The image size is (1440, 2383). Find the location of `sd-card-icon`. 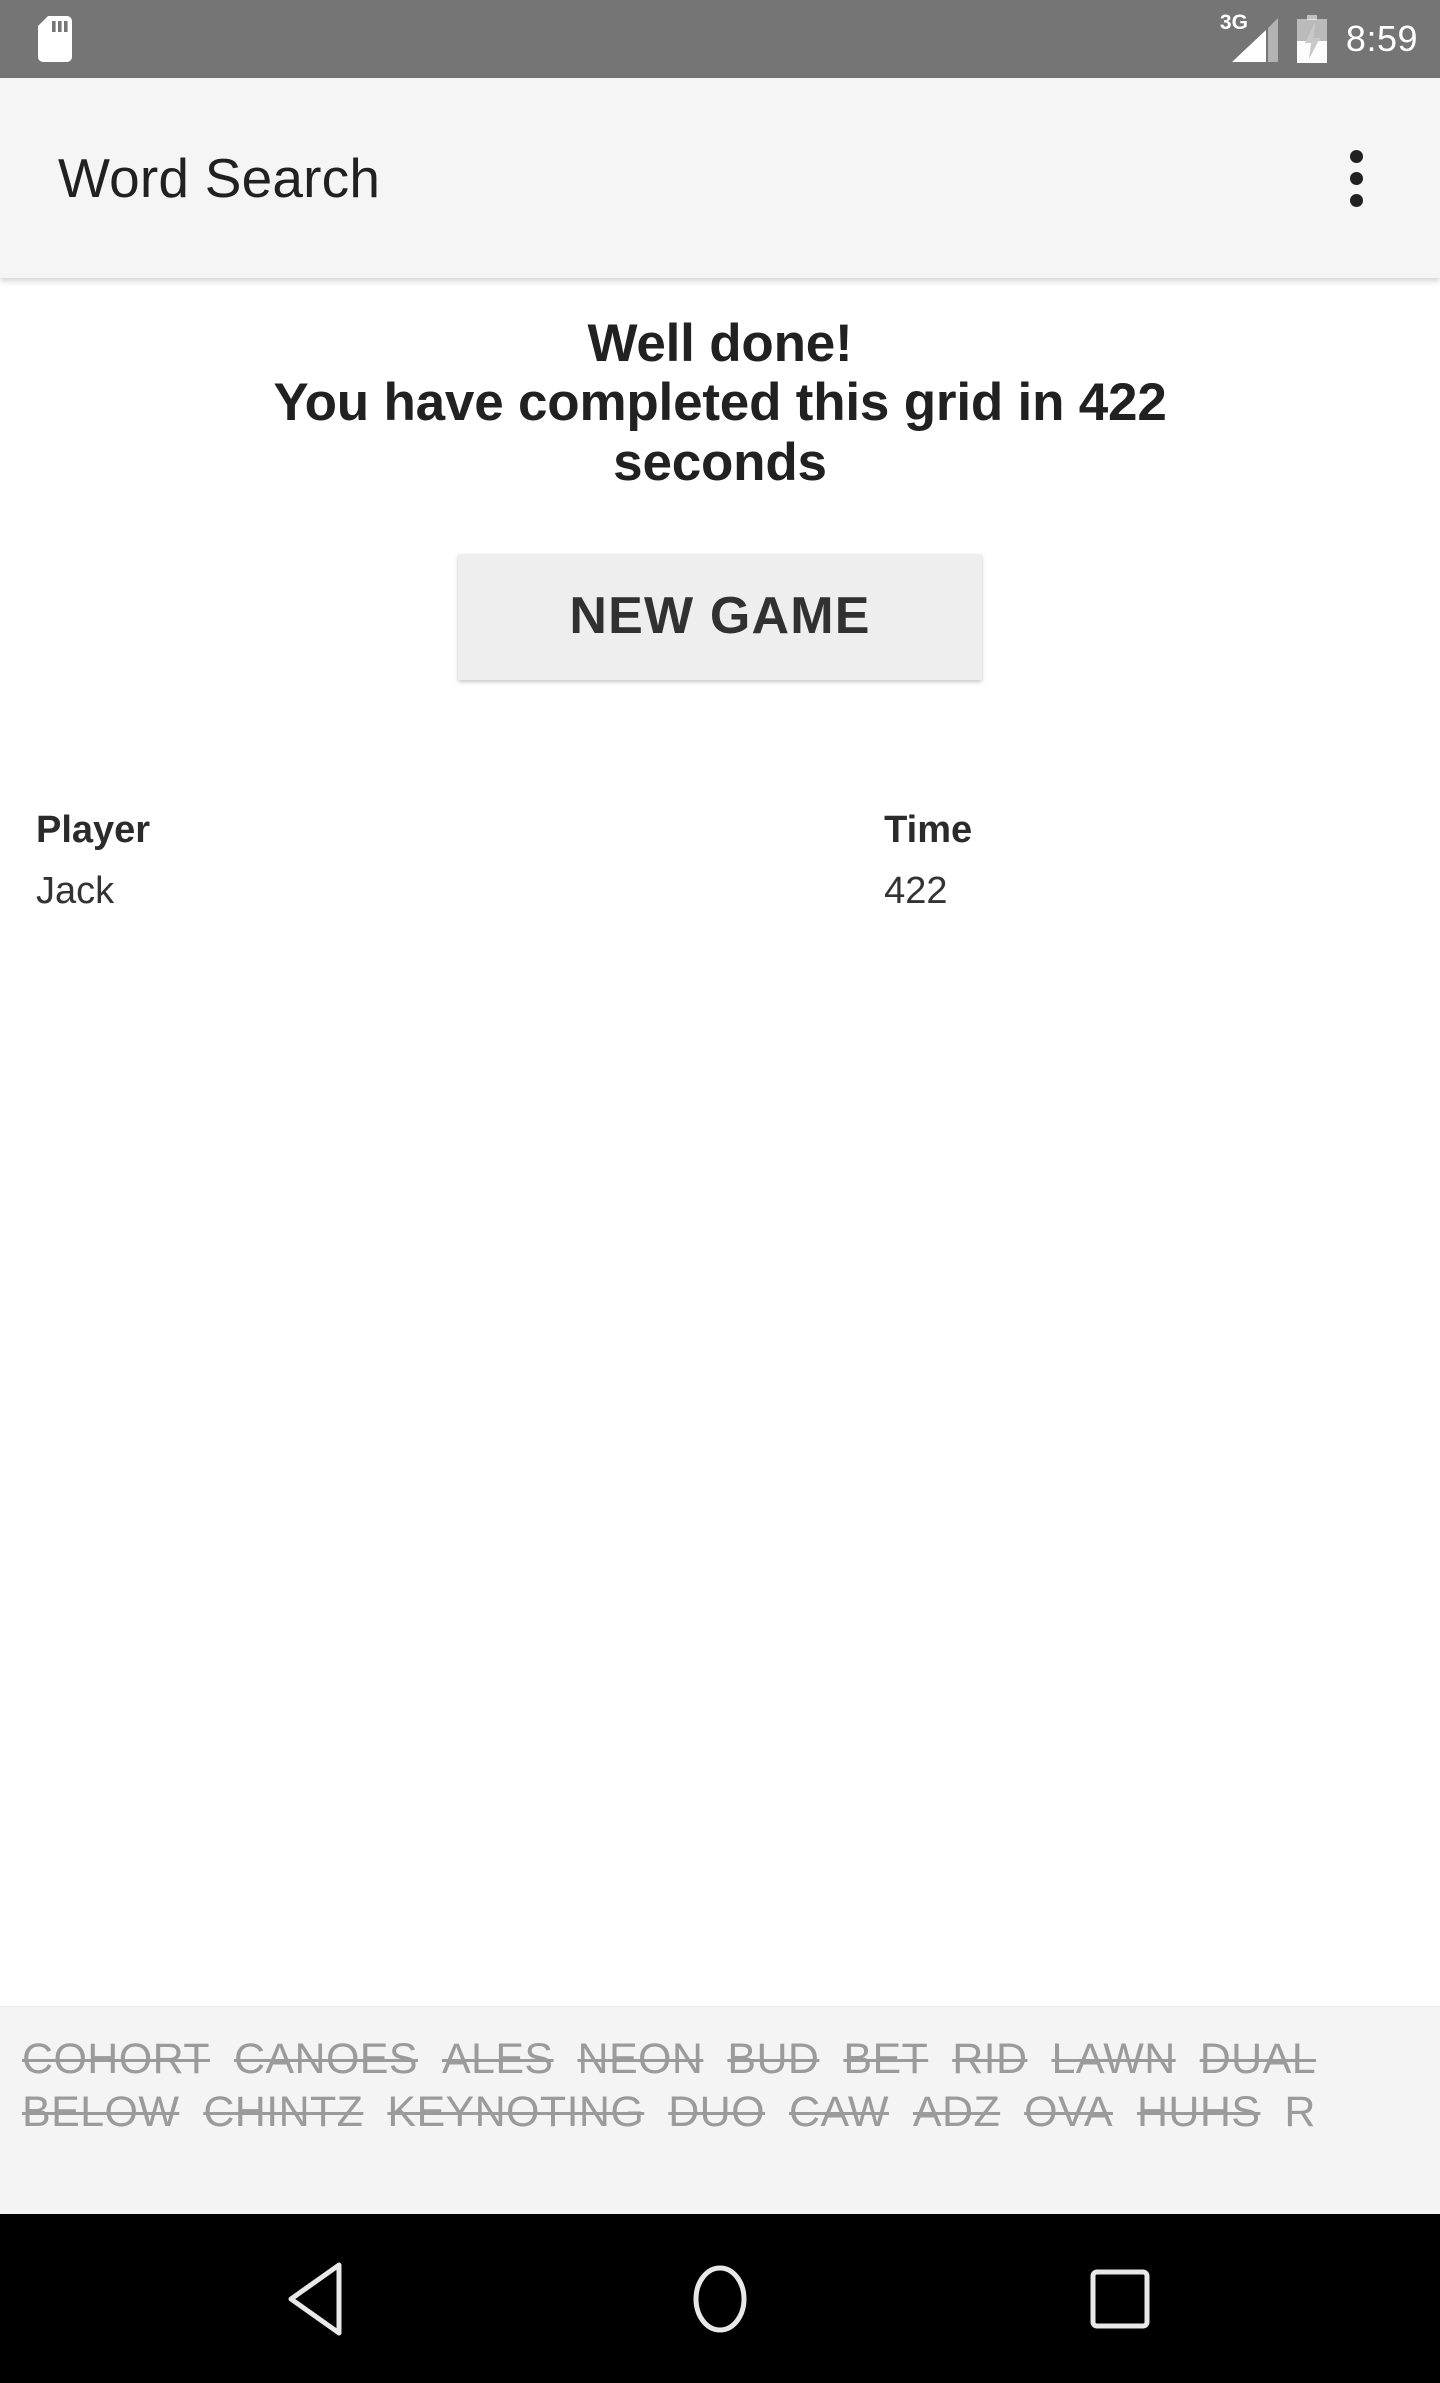

sd-card-icon is located at coordinates (55, 39).